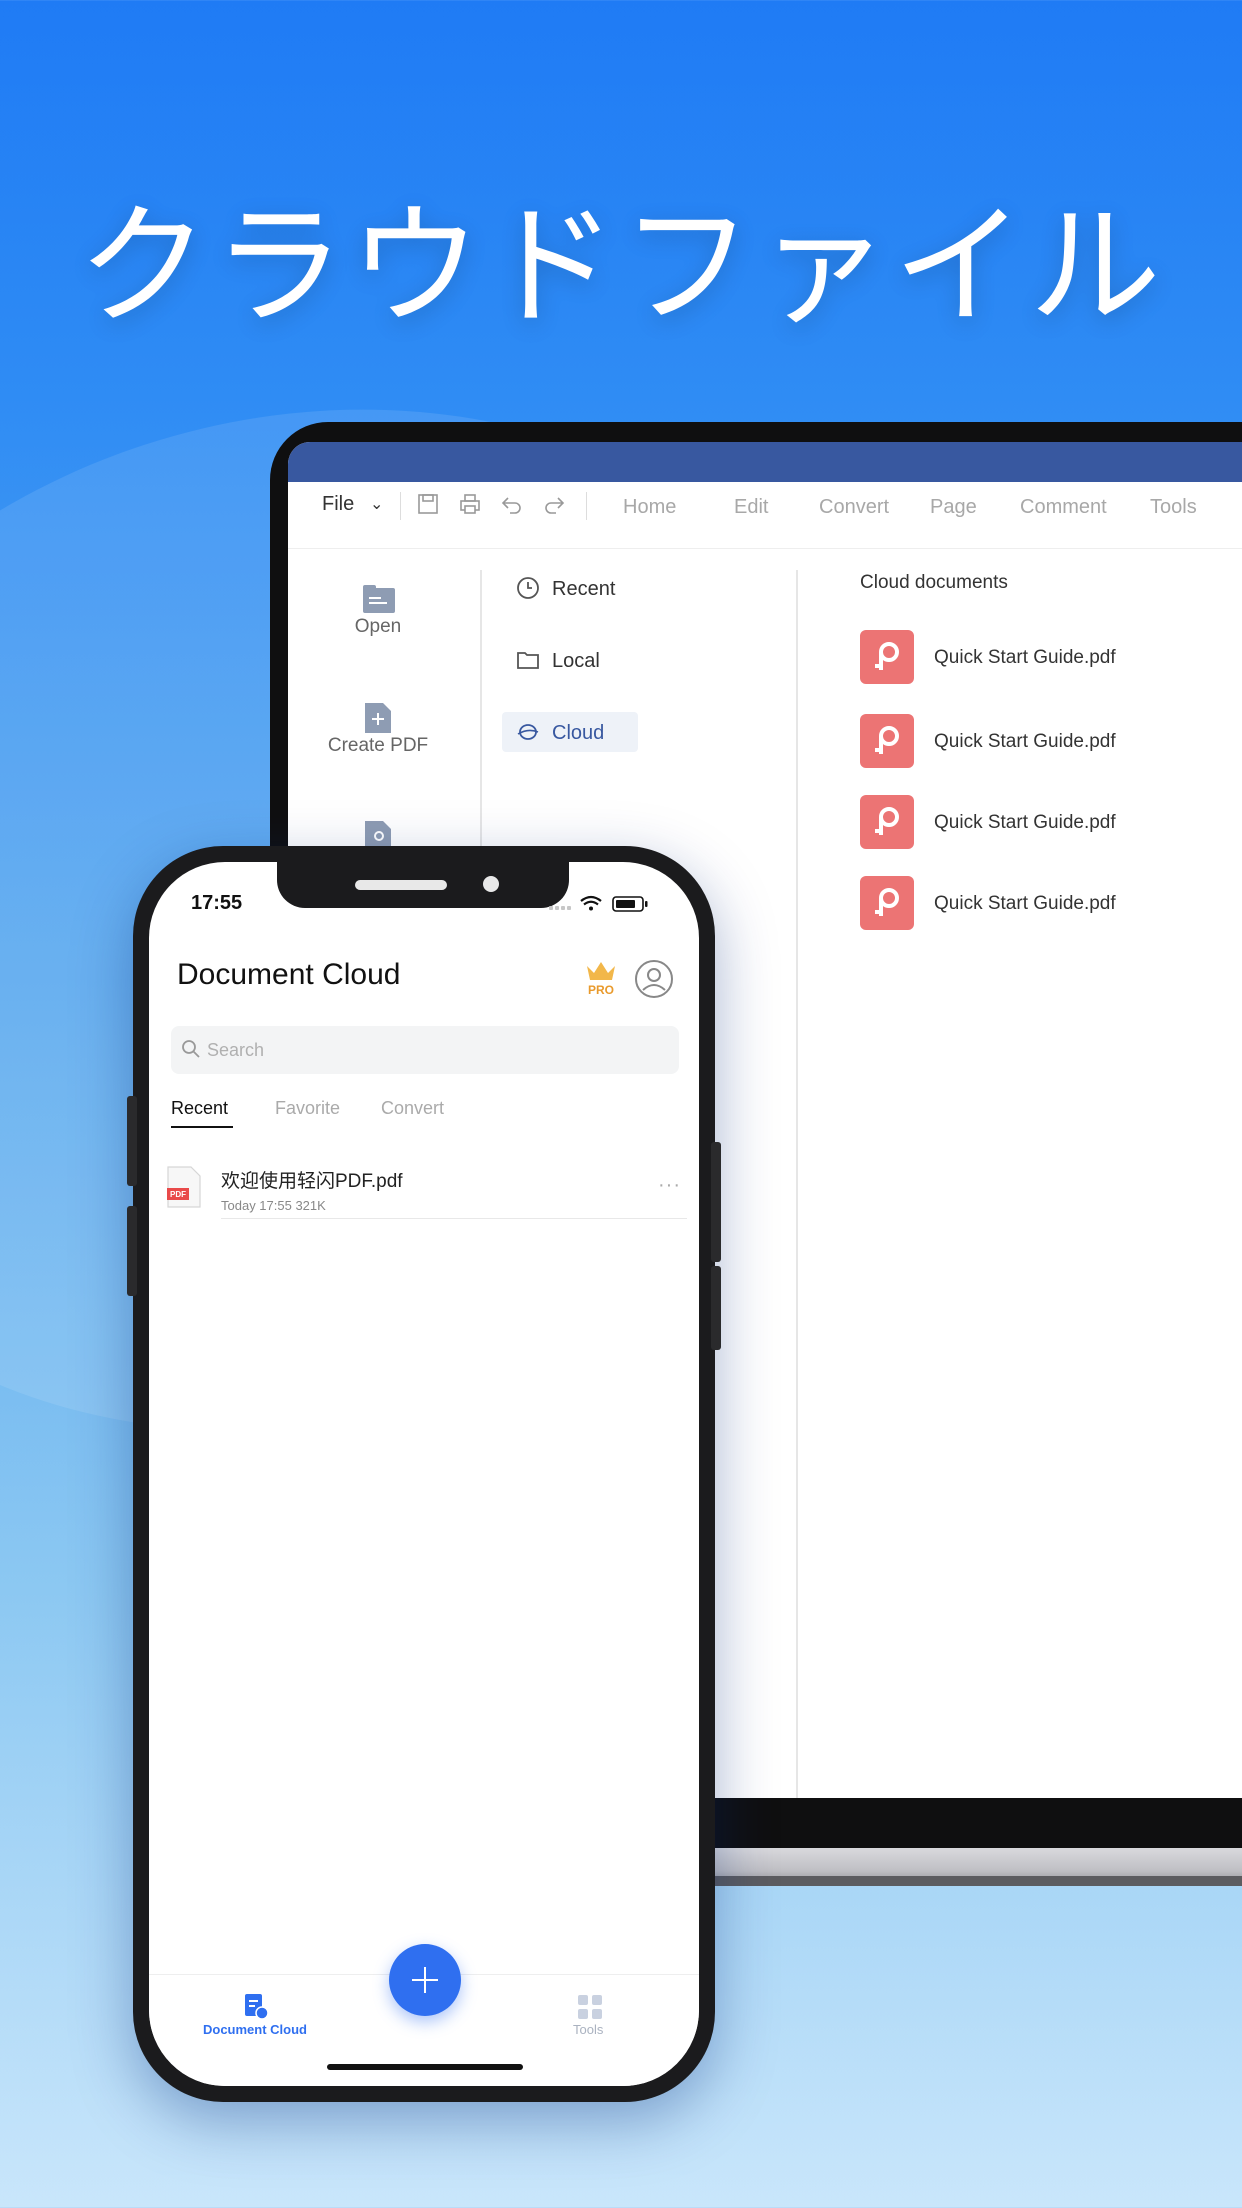 Image resolution: width=1242 pixels, height=2208 pixels. I want to click on page-title: Document Cloud, so click(289, 974).